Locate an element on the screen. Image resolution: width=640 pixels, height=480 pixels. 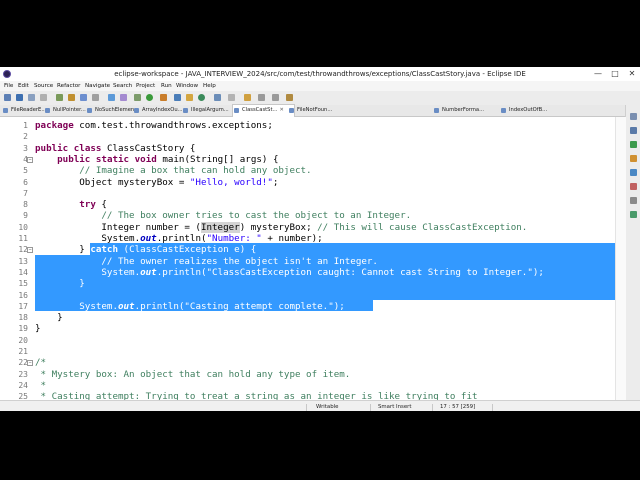
code-line: /* is located at coordinates (40, 362).